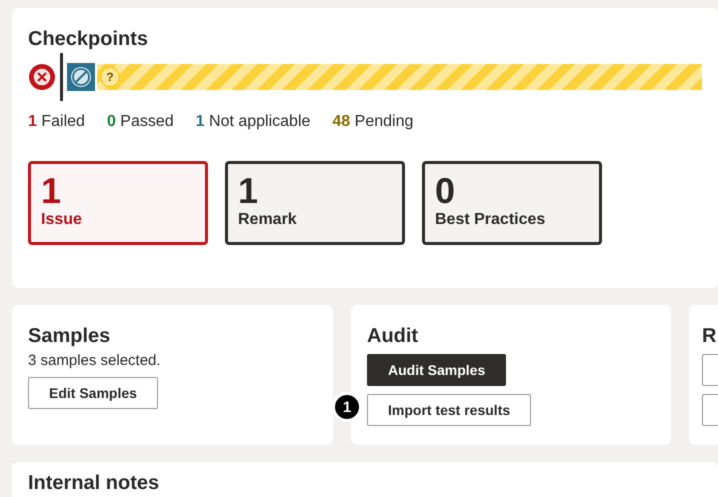  What do you see at coordinates (110, 77) in the screenshot?
I see `pending-icon: ?` at bounding box center [110, 77].